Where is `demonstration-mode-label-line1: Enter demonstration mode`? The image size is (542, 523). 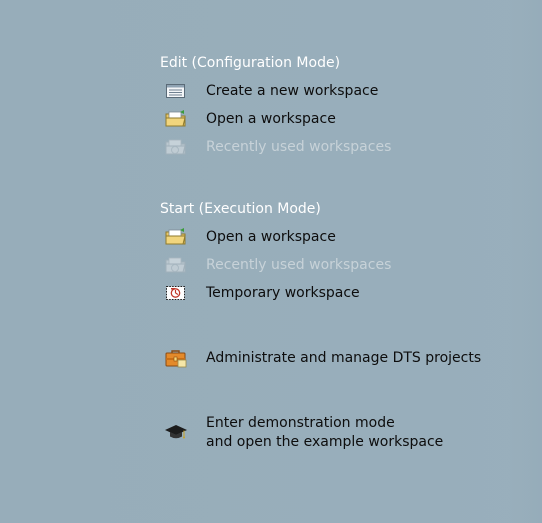
demonstration-mode-label-line1: Enter demonstration mode is located at coordinates (300, 423).